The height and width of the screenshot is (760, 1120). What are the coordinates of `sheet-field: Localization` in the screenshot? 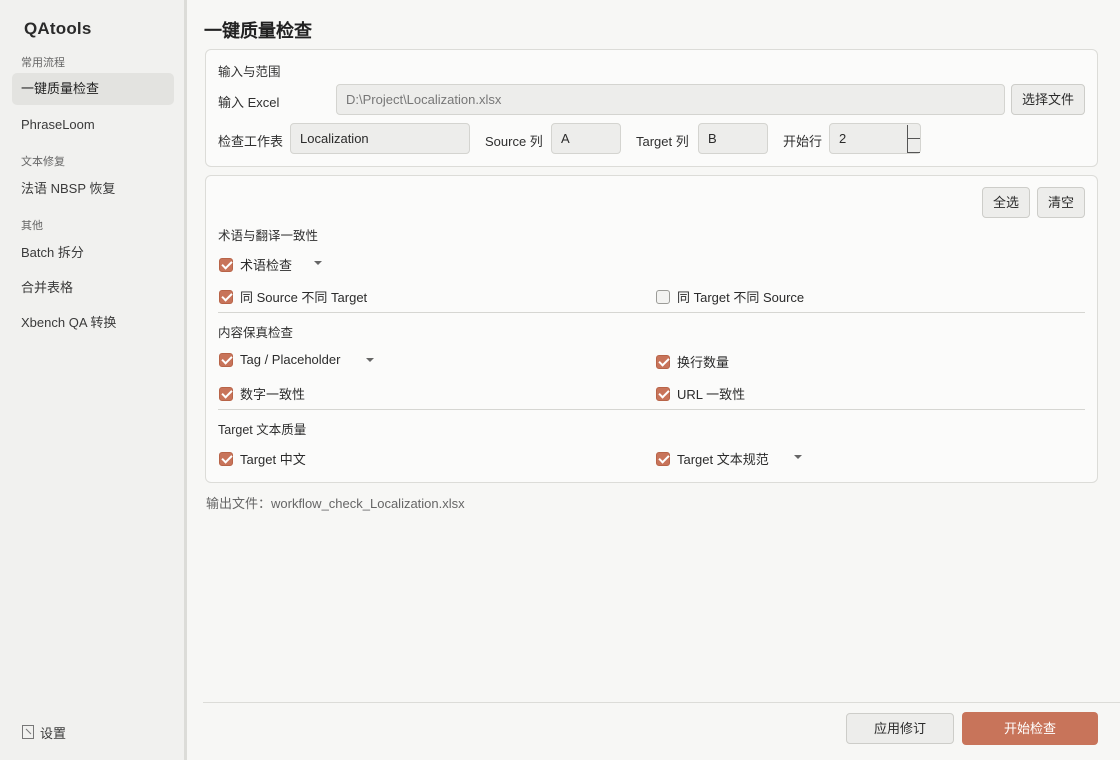 It's located at (380, 138).